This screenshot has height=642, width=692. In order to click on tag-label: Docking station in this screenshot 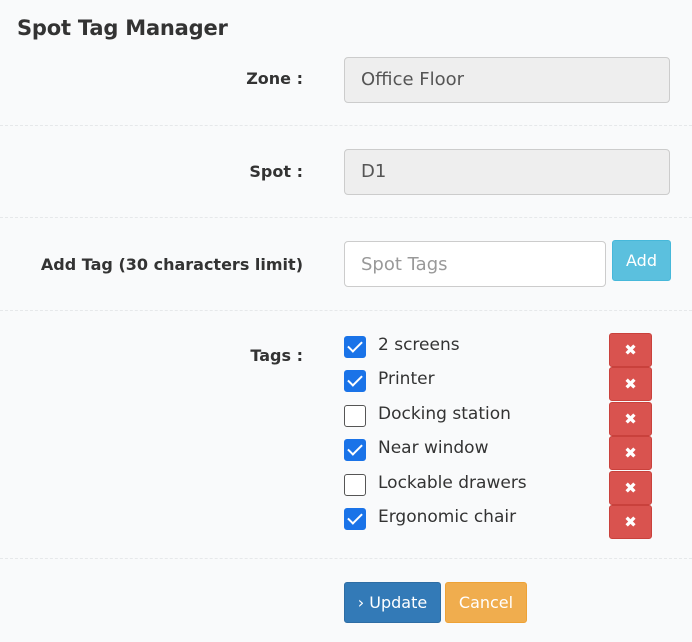, I will do `click(444, 413)`.